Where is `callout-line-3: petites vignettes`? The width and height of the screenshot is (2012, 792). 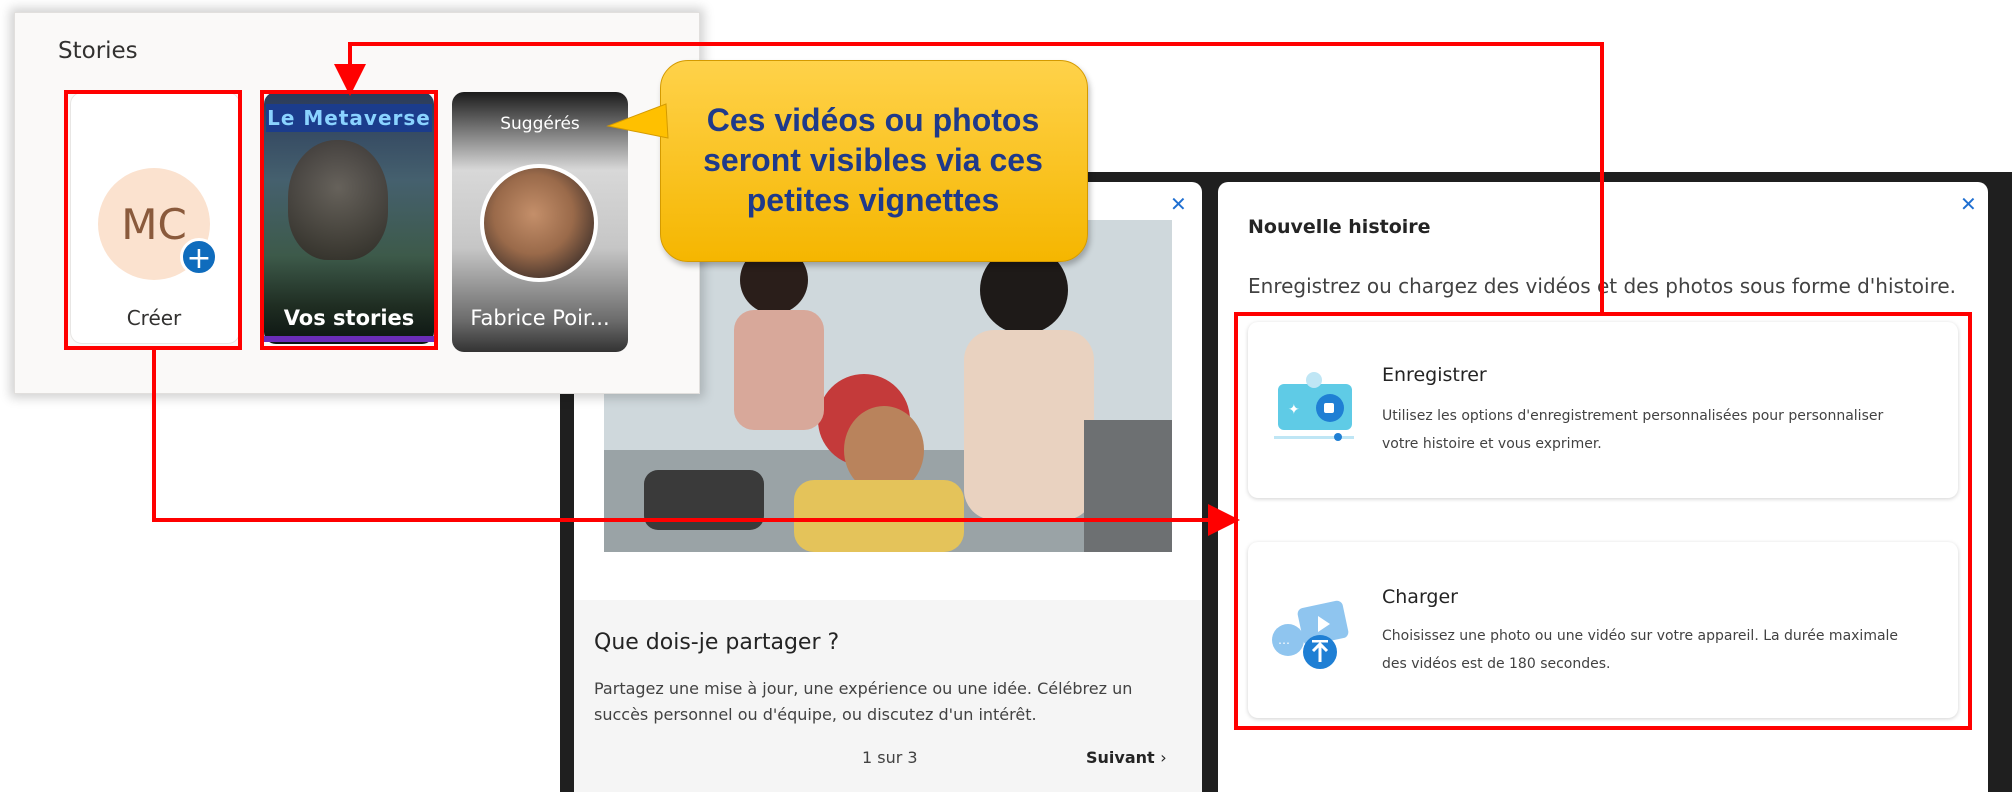 callout-line-3: petites vignettes is located at coordinates (873, 200).